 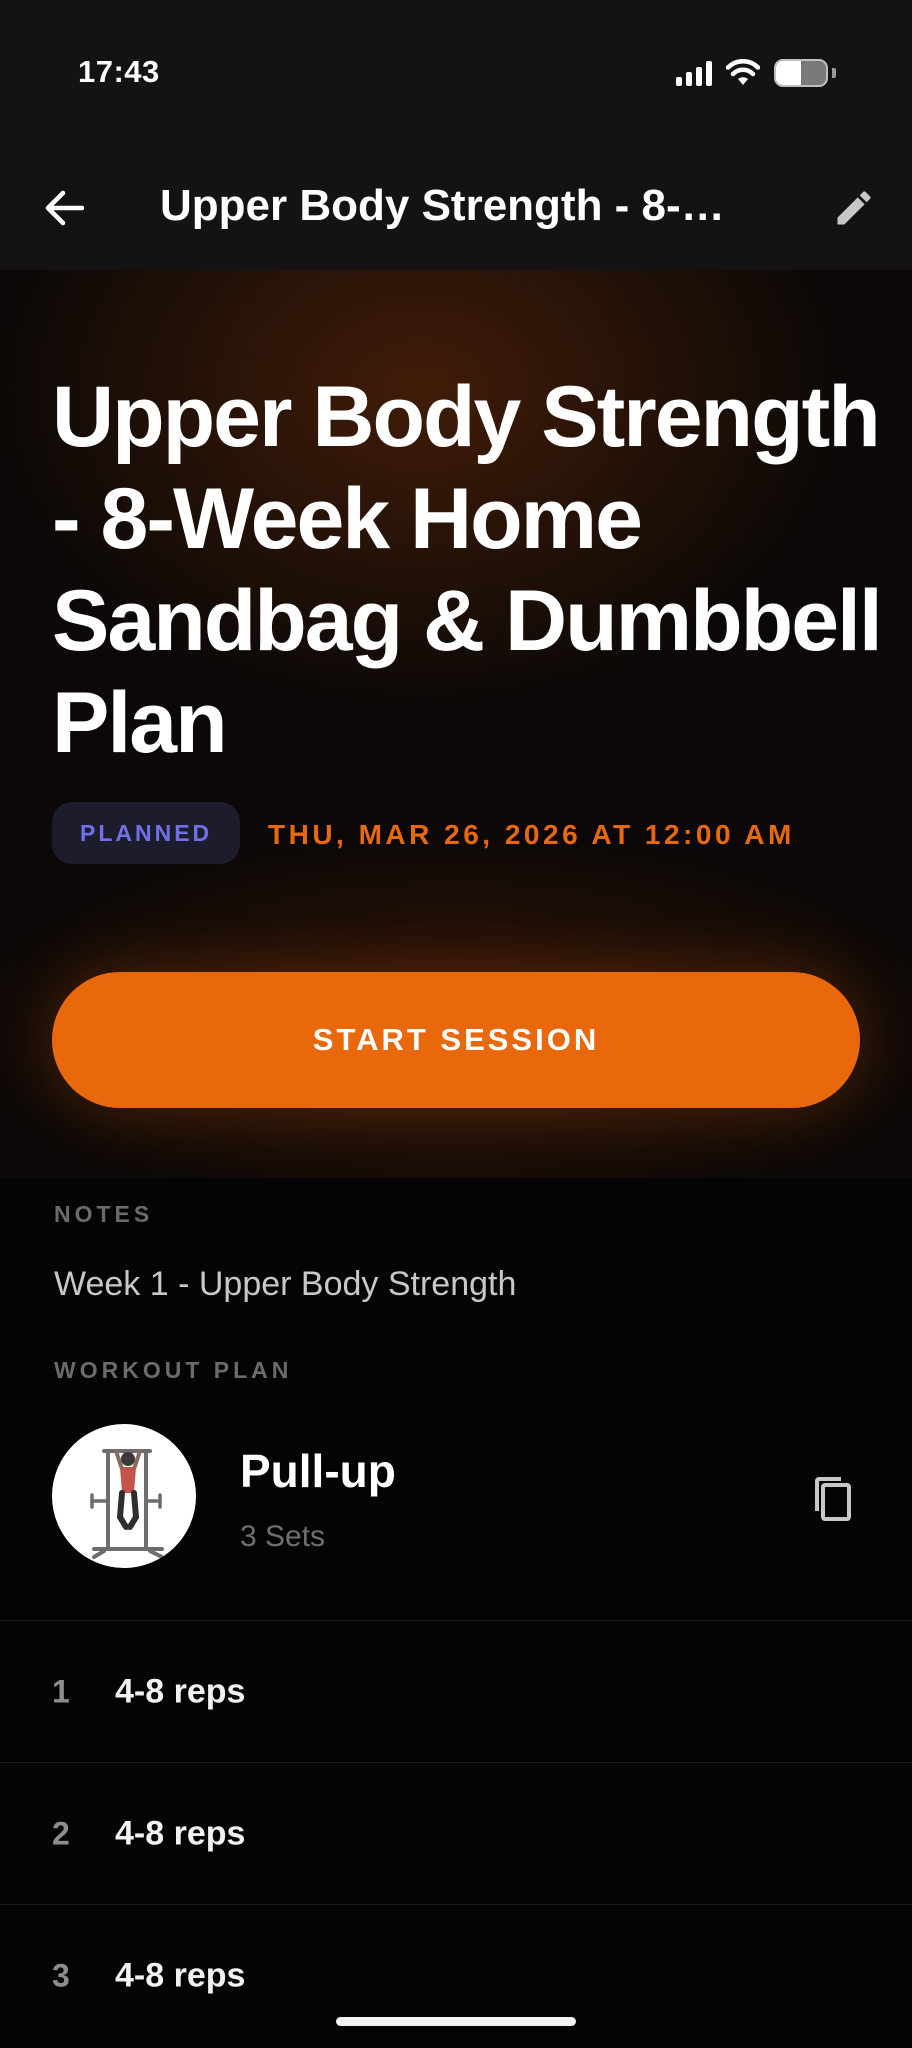 What do you see at coordinates (283, 1536) in the screenshot?
I see `exercise-sets-count: 3 Sets` at bounding box center [283, 1536].